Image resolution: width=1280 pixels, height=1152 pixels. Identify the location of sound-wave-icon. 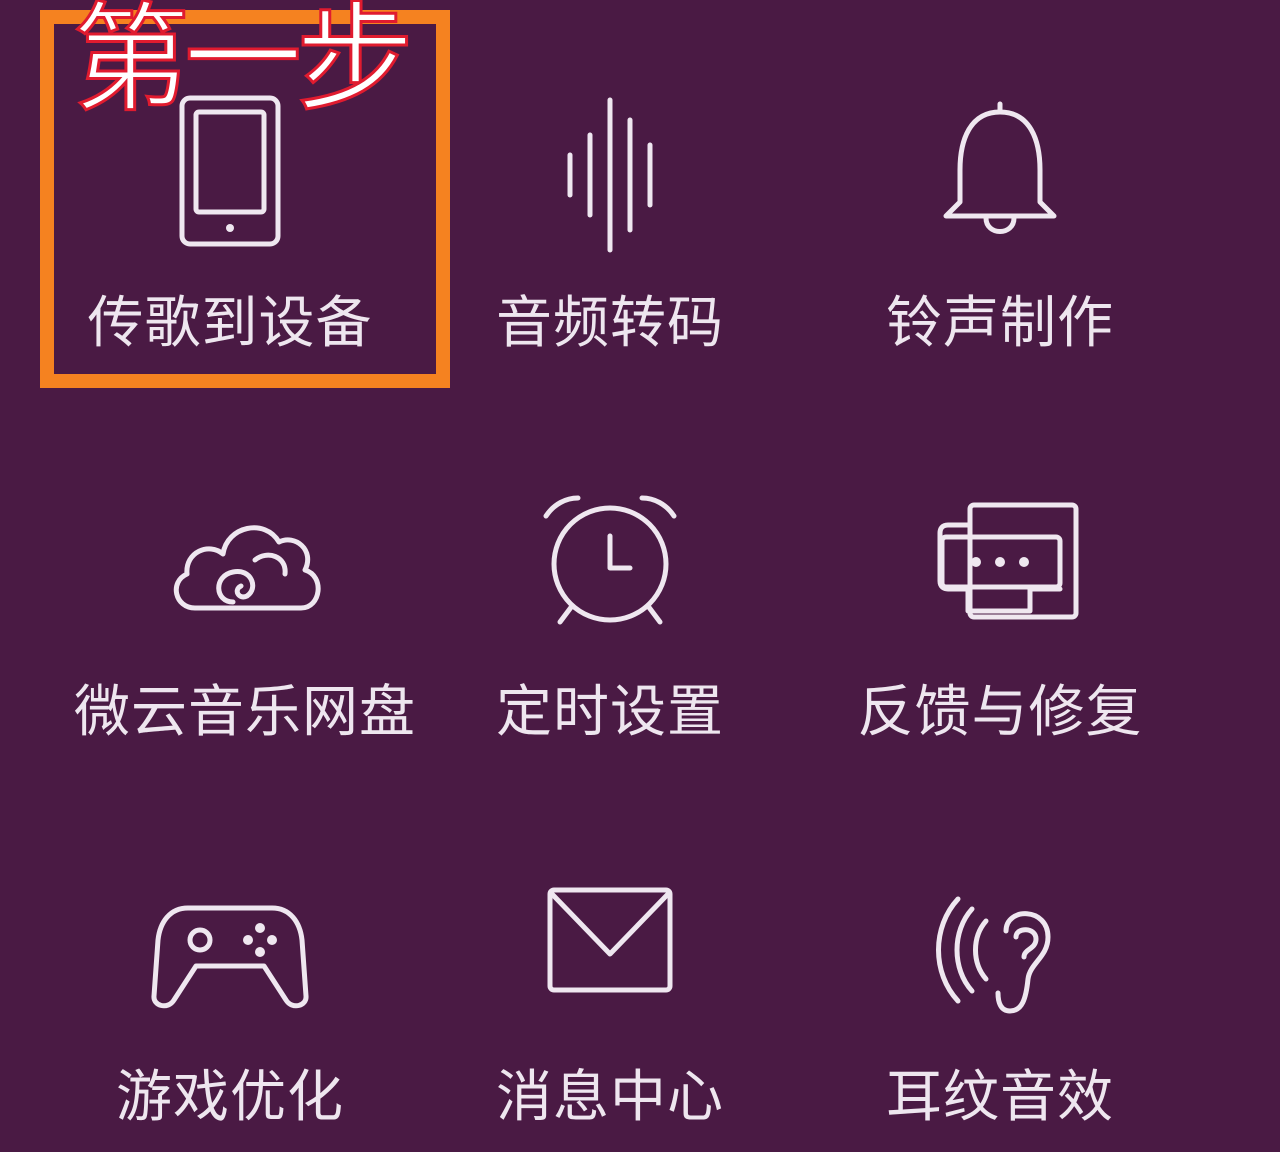
(610, 175).